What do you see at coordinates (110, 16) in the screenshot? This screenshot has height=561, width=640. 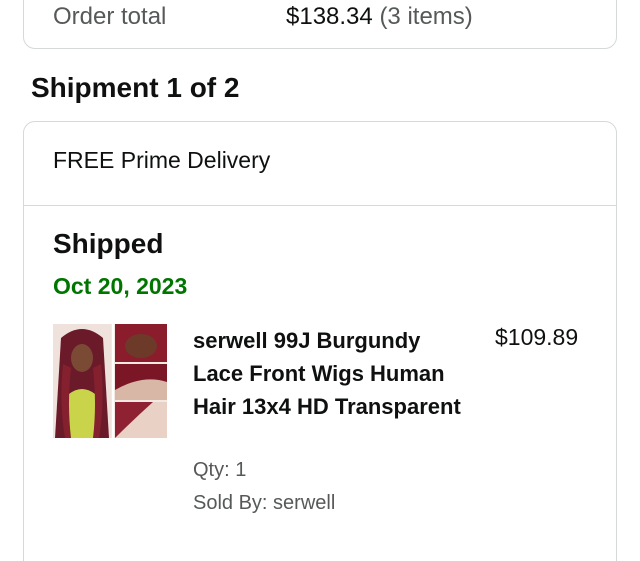 I see `order-total-label: Order total` at bounding box center [110, 16].